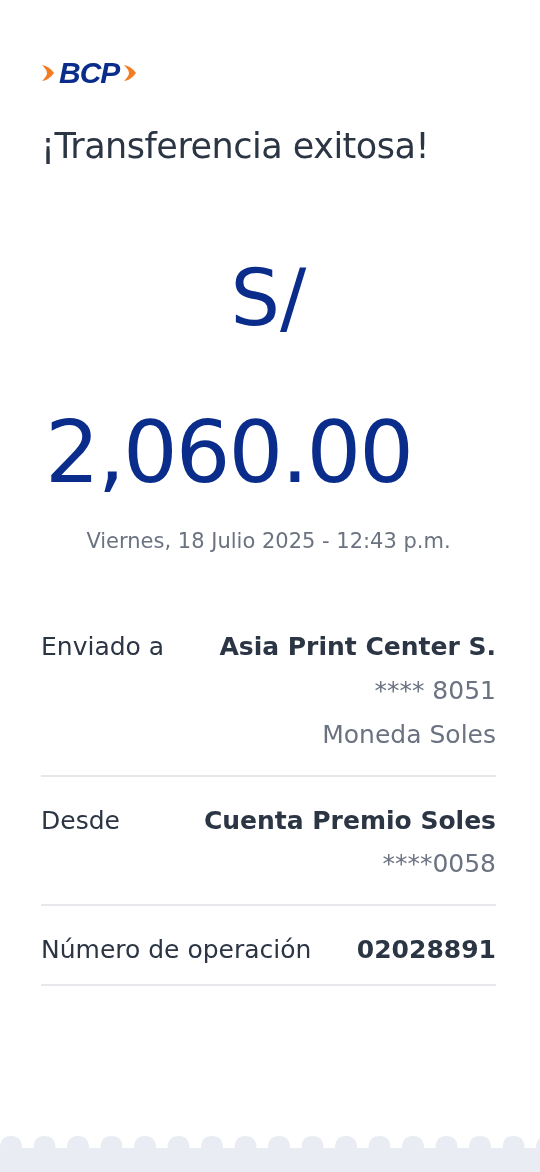  Describe the element at coordinates (80, 820) in the screenshot. I see `detail-label: Desde` at that location.